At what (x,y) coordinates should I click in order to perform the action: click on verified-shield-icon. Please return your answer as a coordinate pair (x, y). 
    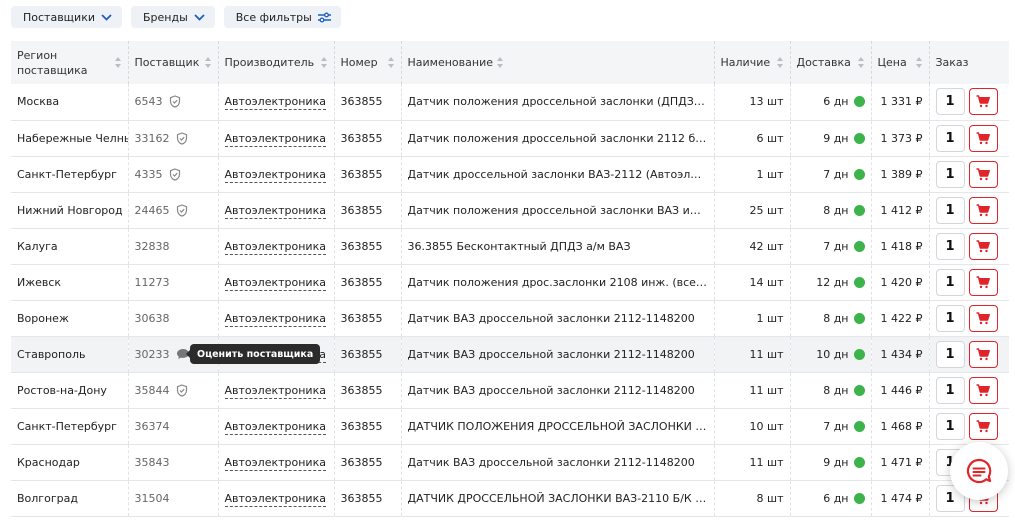
    Looking at the image, I should click on (181, 138).